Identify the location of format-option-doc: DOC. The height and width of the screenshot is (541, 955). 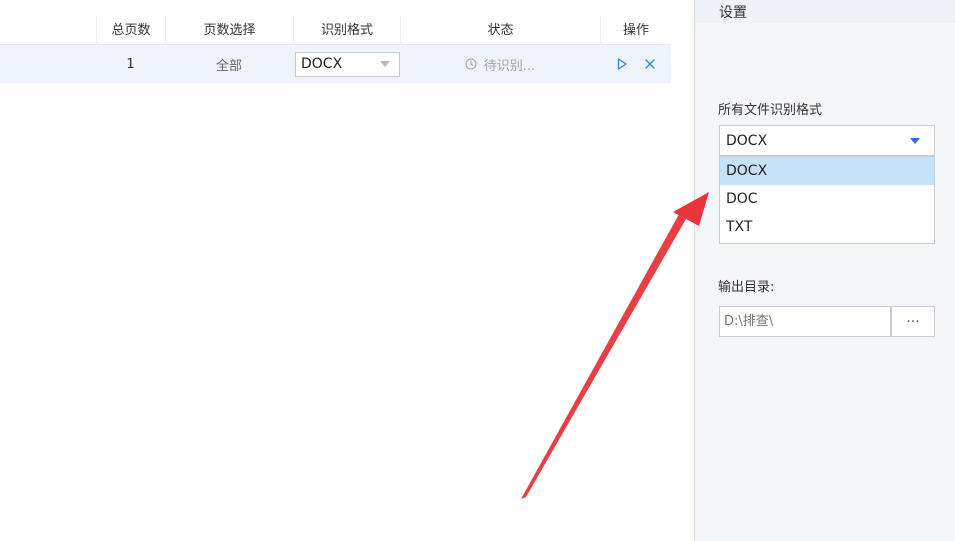
(827, 199).